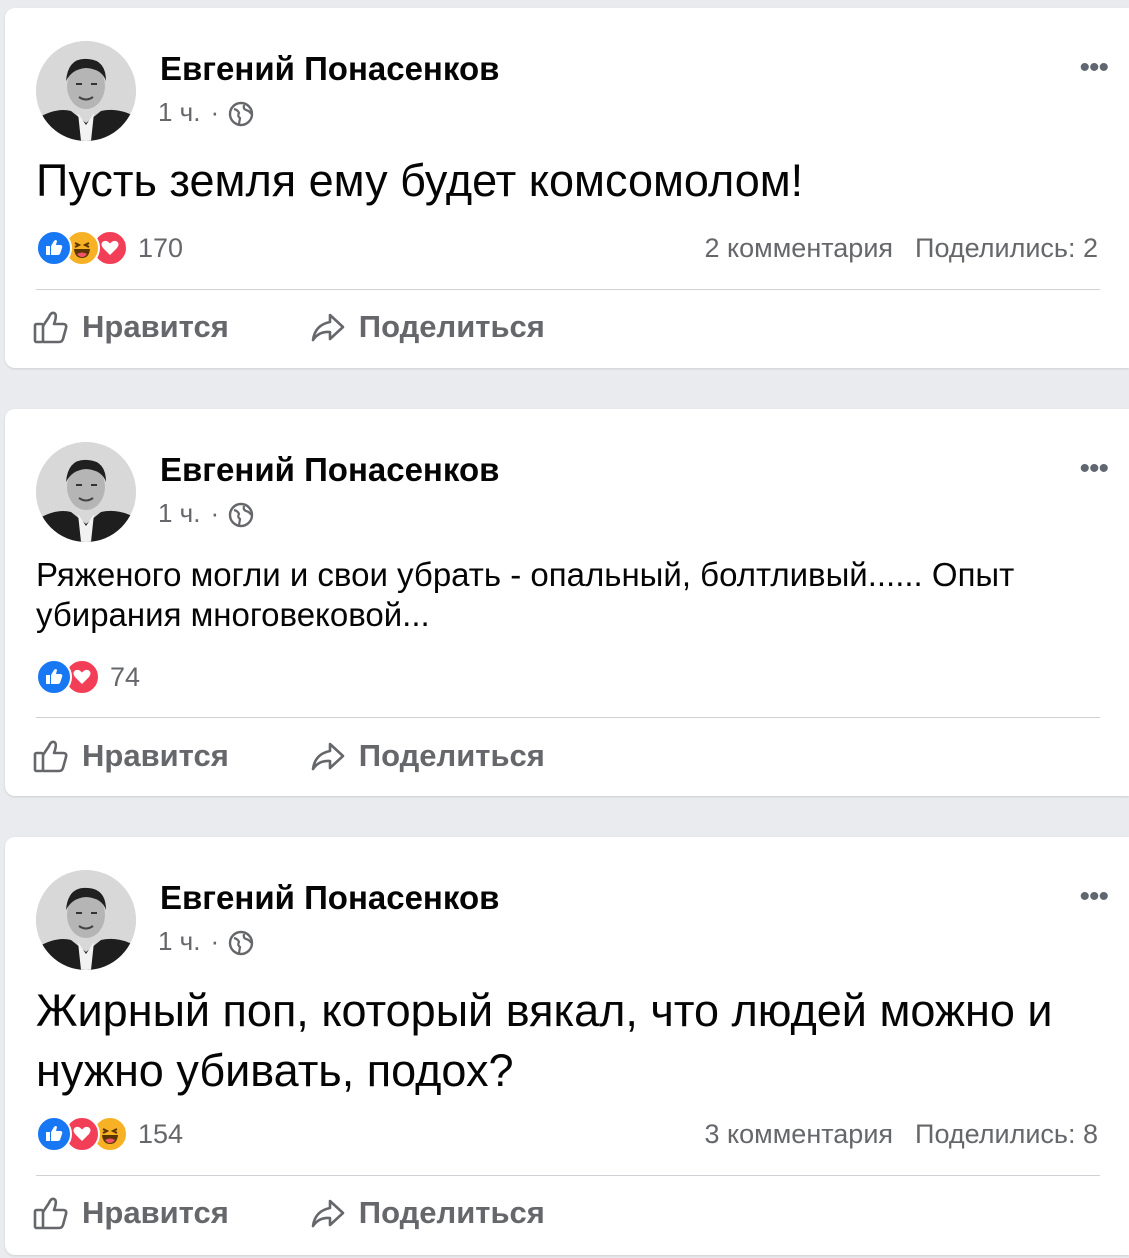 This screenshot has width=1129, height=1258. What do you see at coordinates (567, 248) in the screenshot?
I see `reactions-summary: 170 2 комментария Поделились: 2` at bounding box center [567, 248].